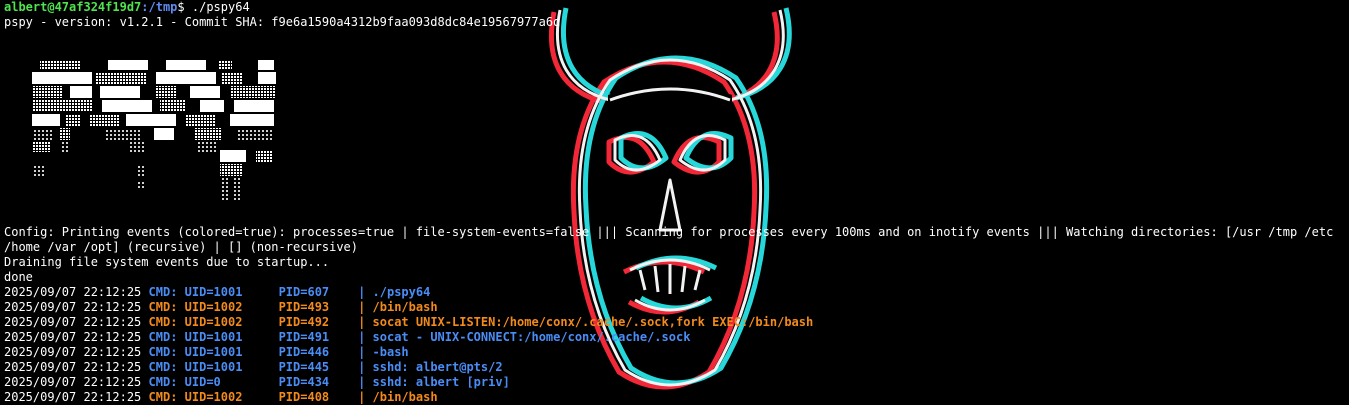 The width and height of the screenshot is (1349, 405). I want to click on prompt-symbol: $, so click(181, 7).